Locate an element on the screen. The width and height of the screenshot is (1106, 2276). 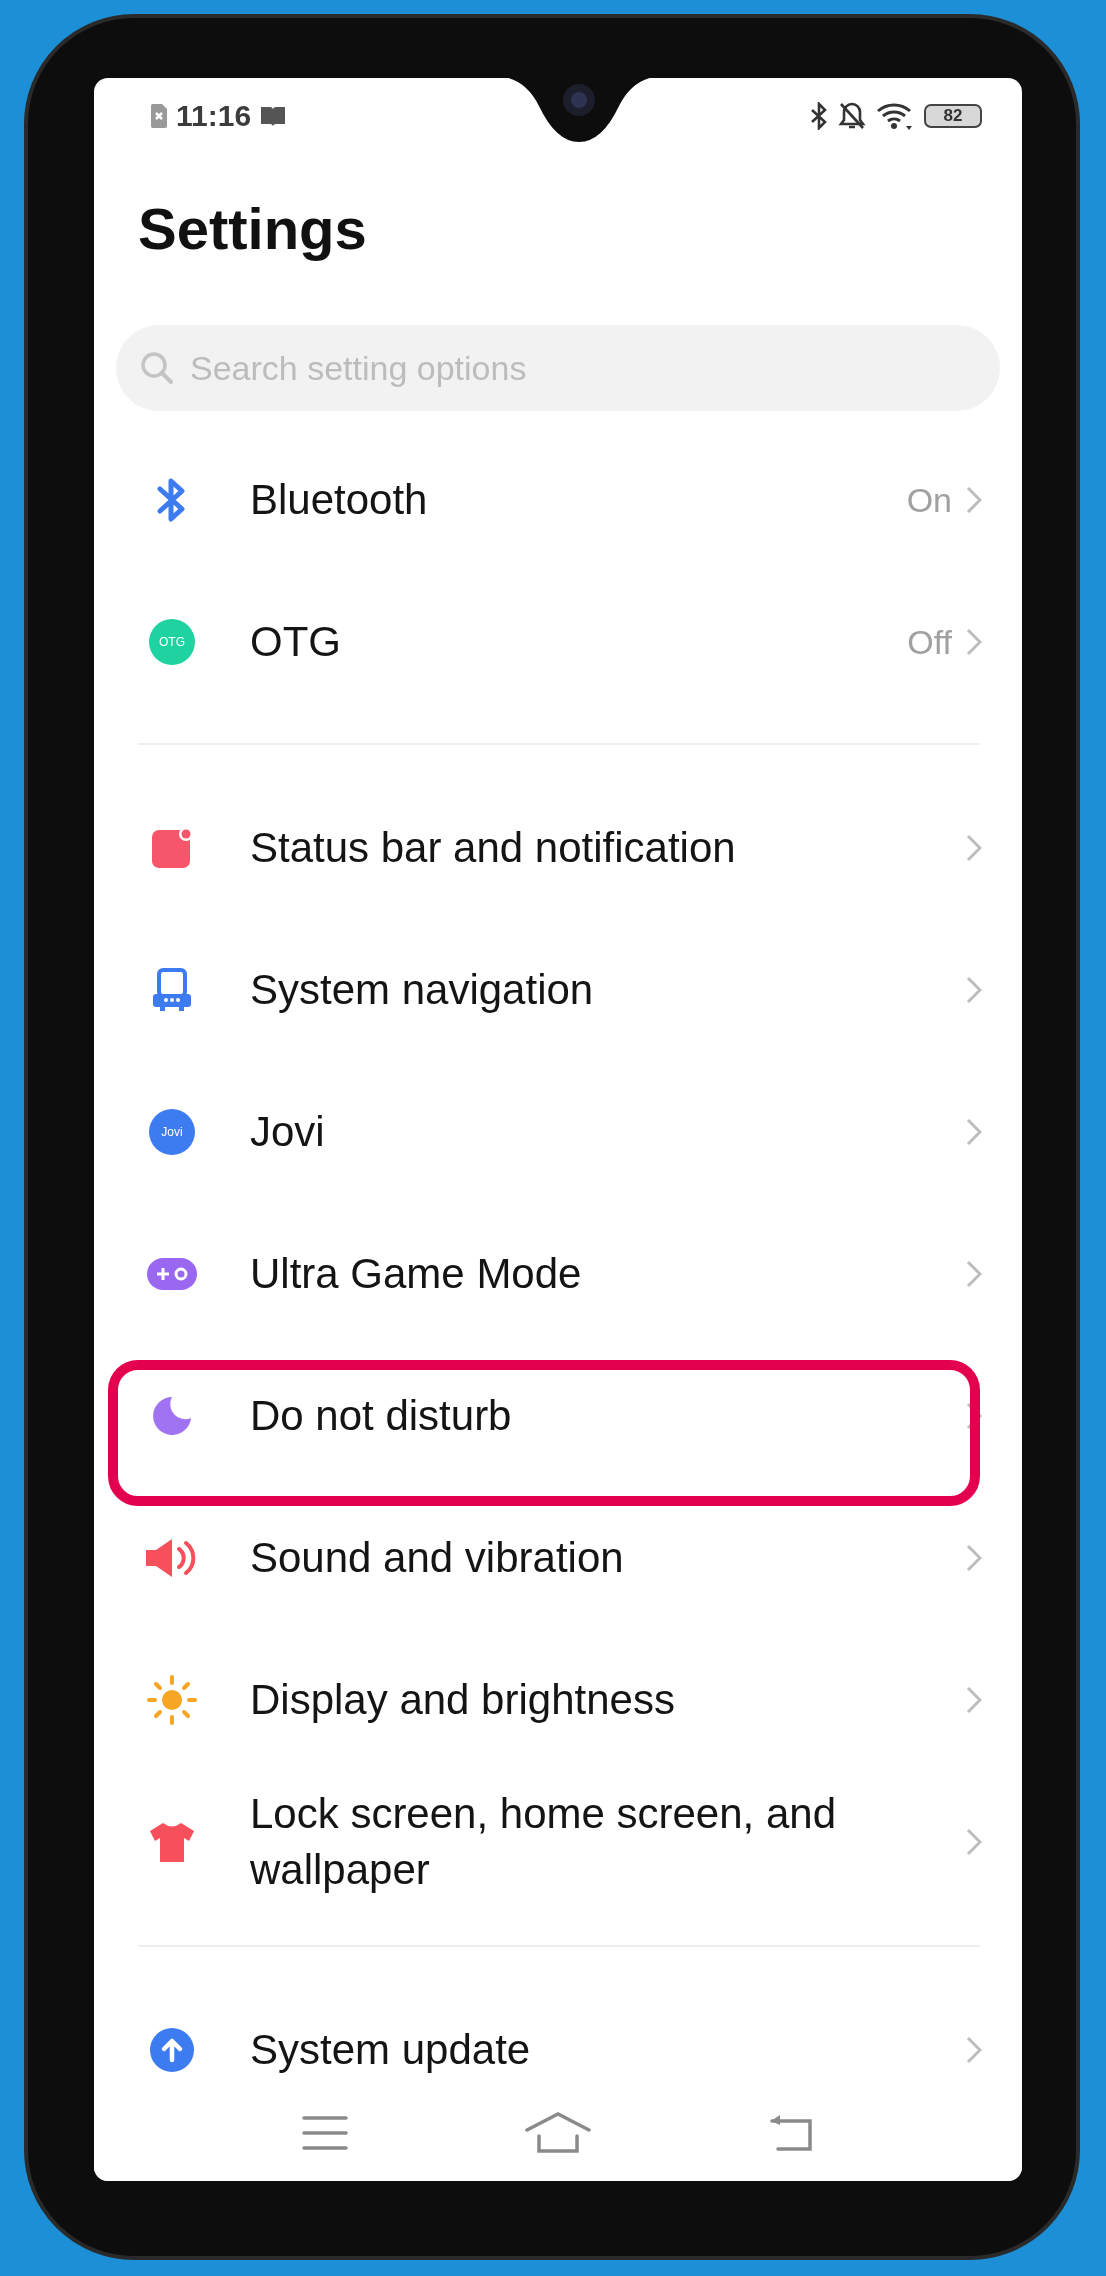
row-value: Off is located at coordinates (929, 642).